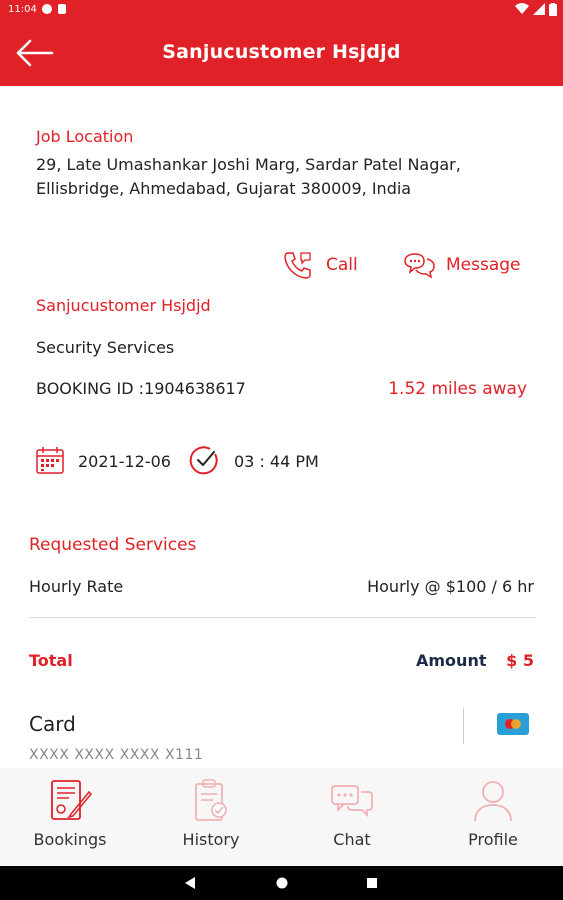 The image size is (563, 900). I want to click on amount-value: $ 5, so click(520, 660).